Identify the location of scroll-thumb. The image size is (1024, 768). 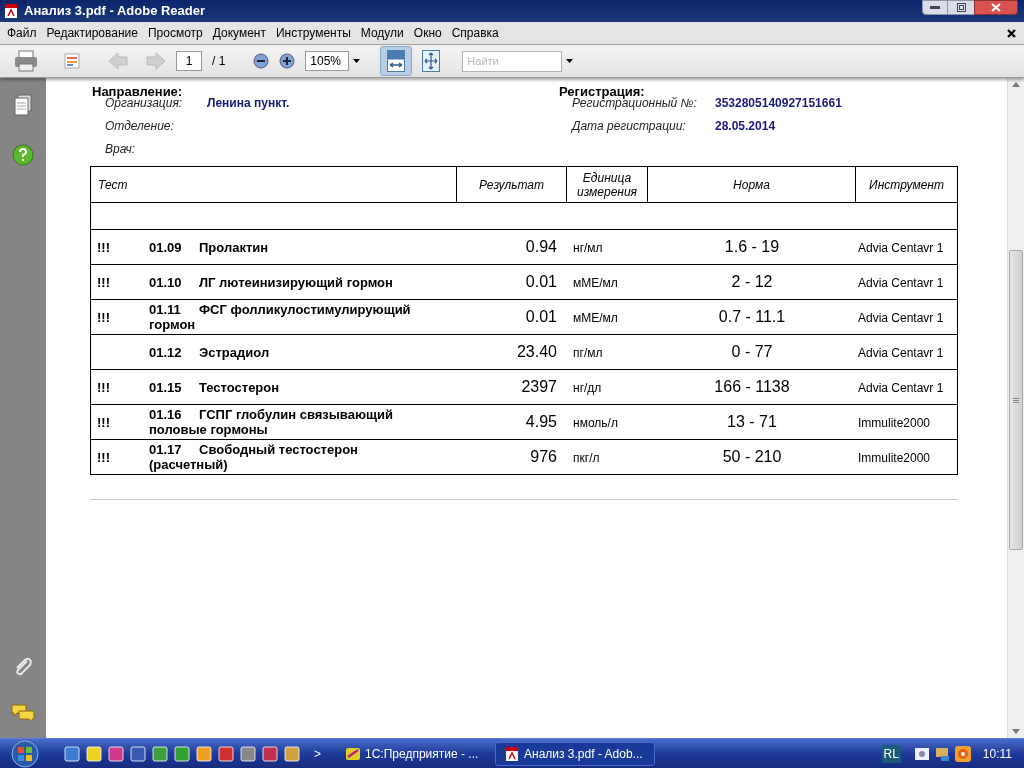
(1016, 400).